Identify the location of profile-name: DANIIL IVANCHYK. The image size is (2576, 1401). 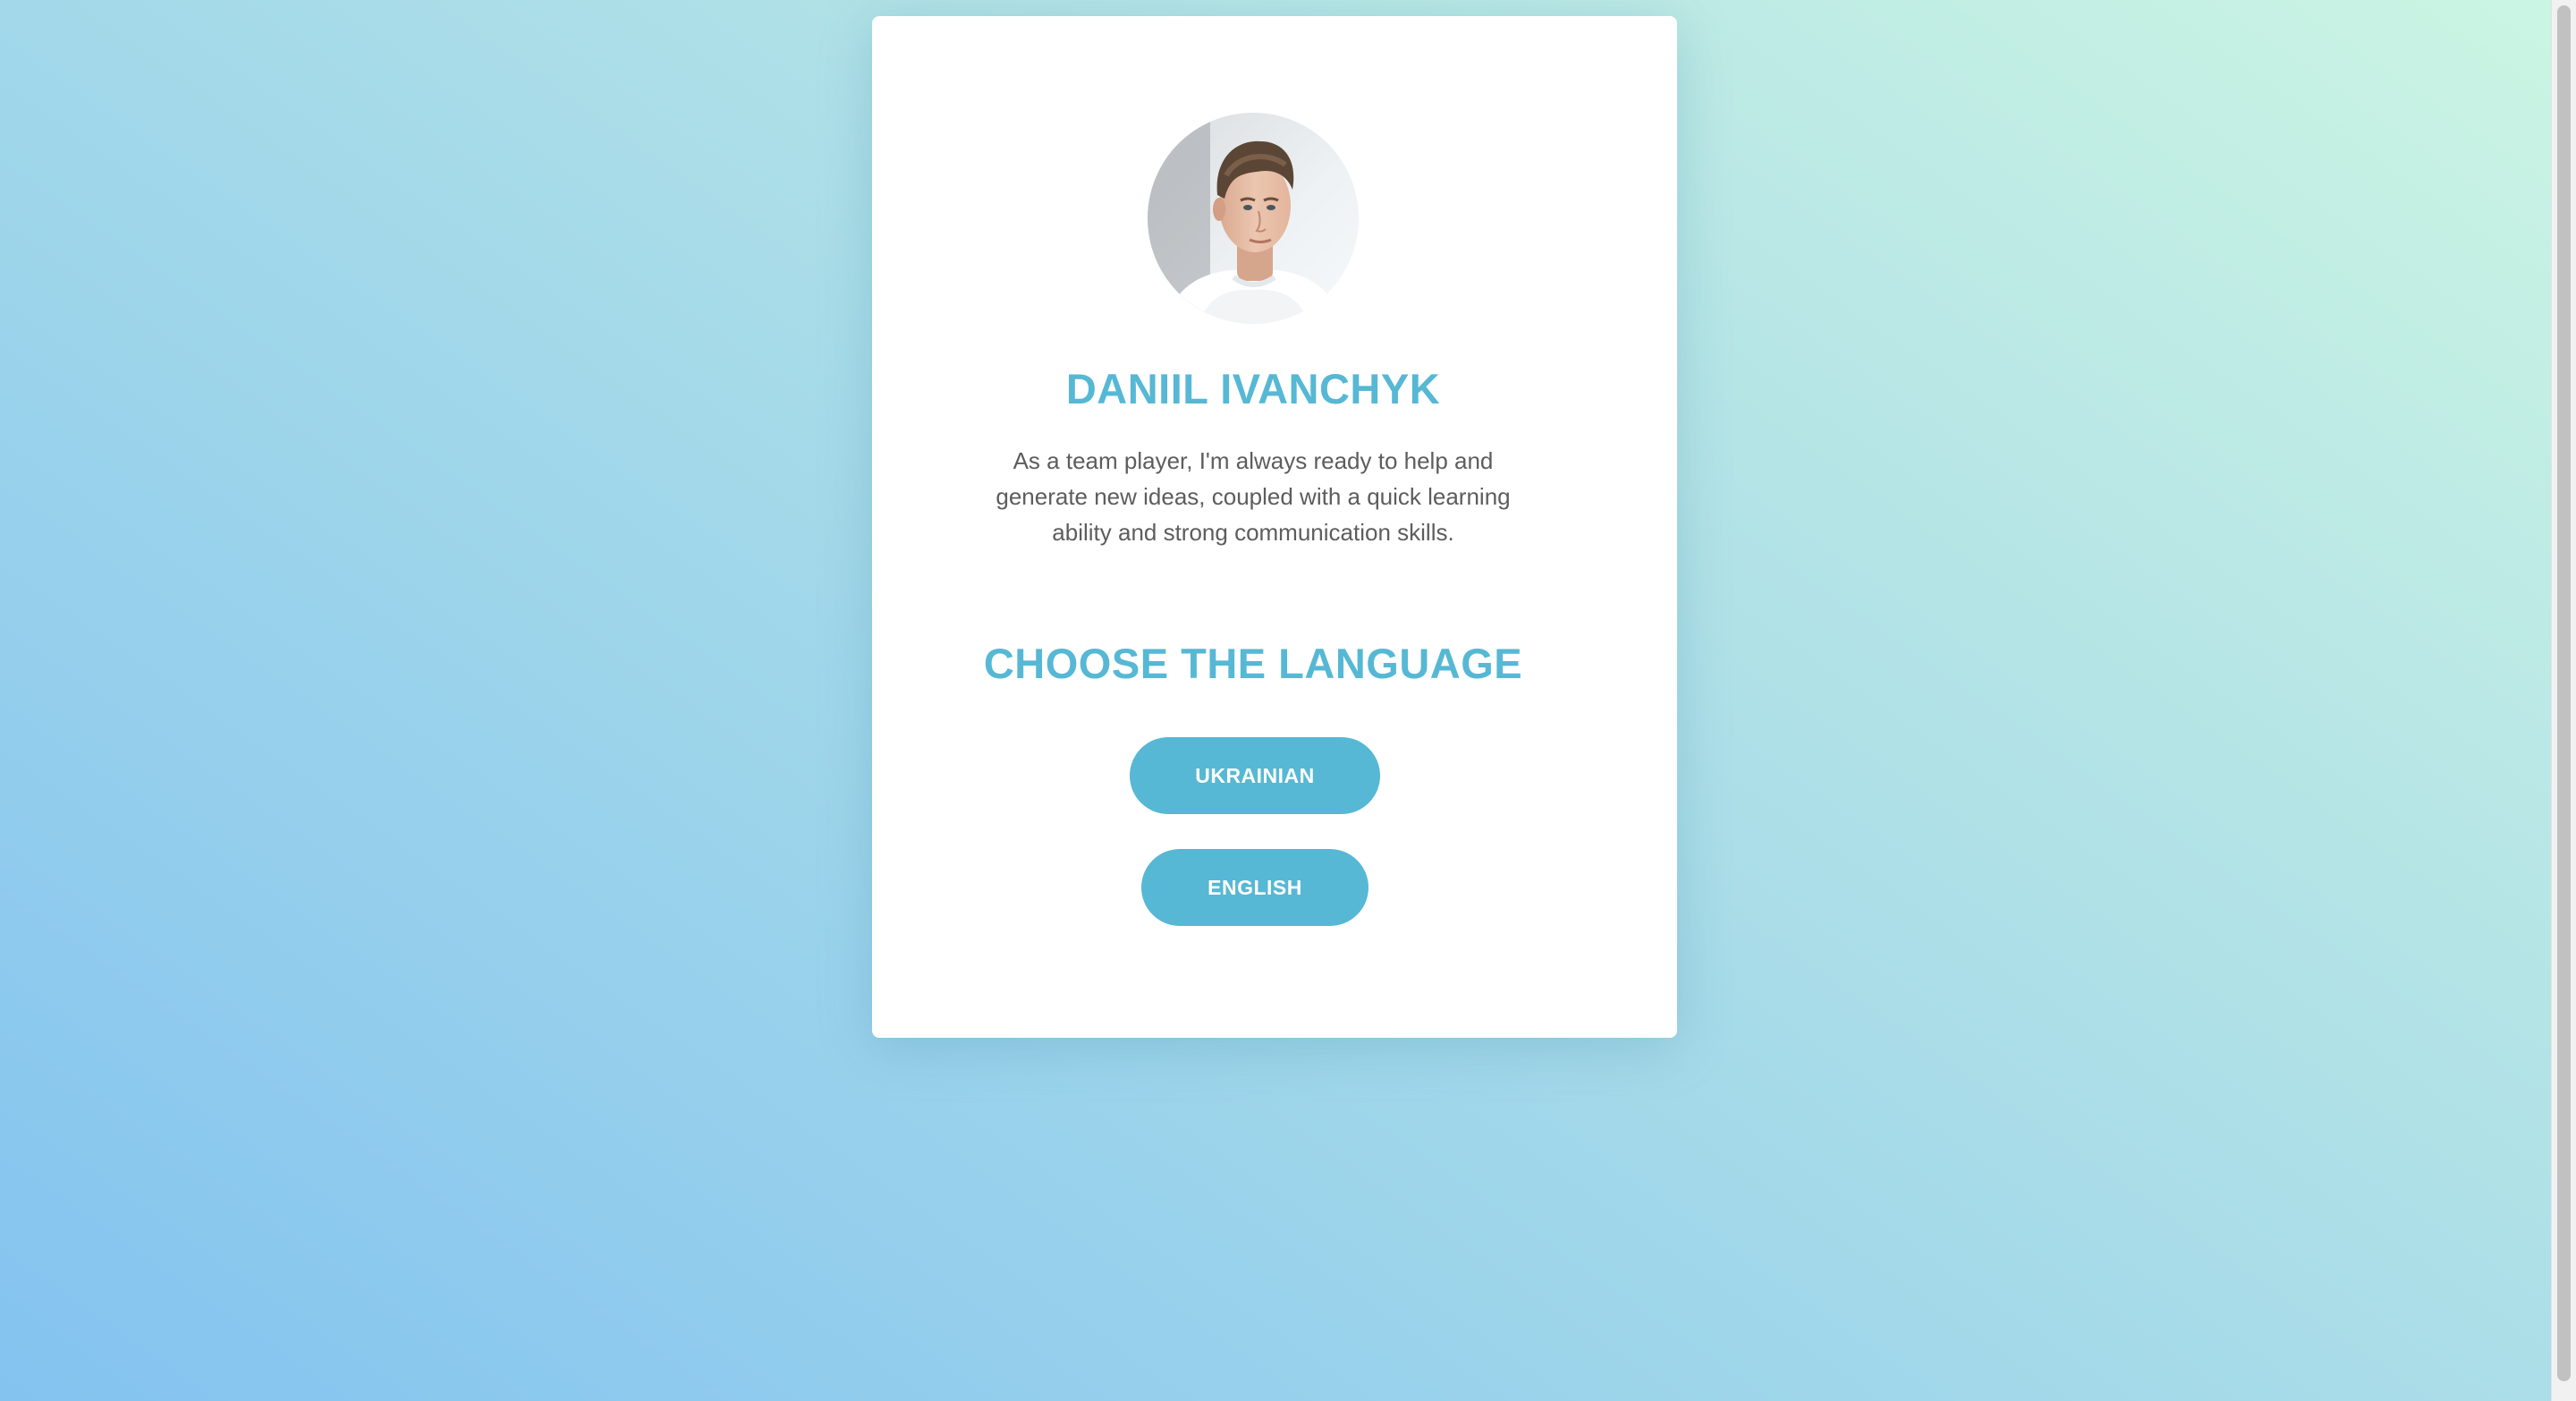
(1253, 388).